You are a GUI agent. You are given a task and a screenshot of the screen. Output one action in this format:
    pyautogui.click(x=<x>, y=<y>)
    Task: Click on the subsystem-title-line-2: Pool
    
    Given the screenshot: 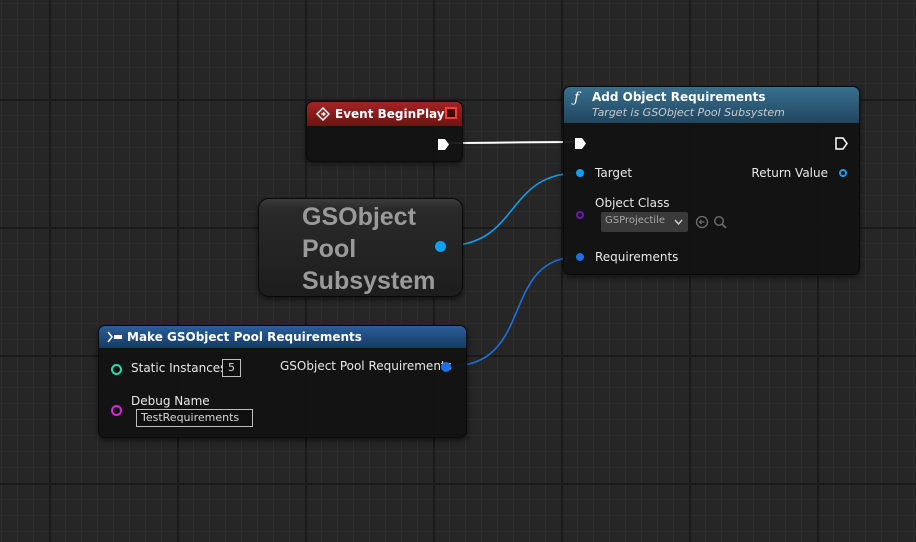 What is the action you would take?
    pyautogui.click(x=329, y=249)
    